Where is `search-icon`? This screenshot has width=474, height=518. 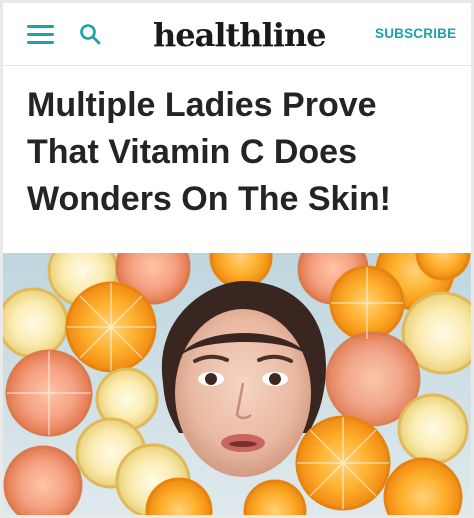
search-icon is located at coordinates (90, 34).